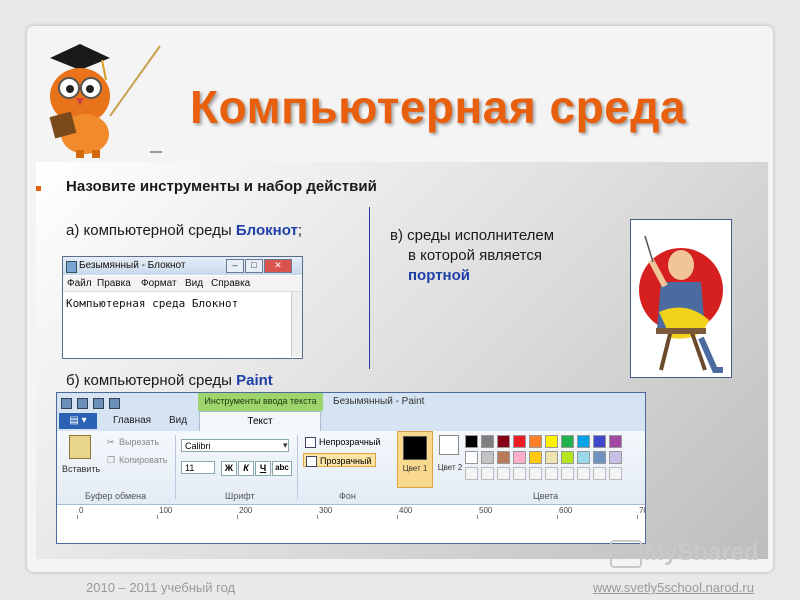  I want to click on ruler-tick-label: 0, so click(81, 510).